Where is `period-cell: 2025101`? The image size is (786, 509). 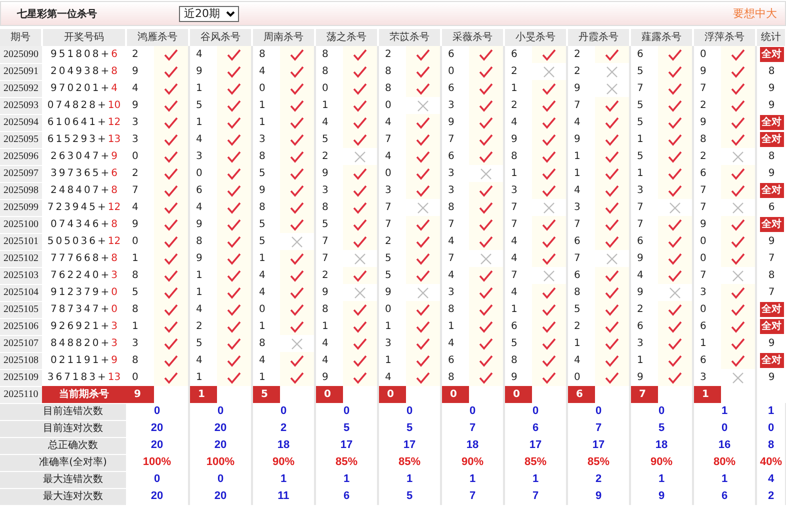 period-cell: 2025101 is located at coordinates (21, 241).